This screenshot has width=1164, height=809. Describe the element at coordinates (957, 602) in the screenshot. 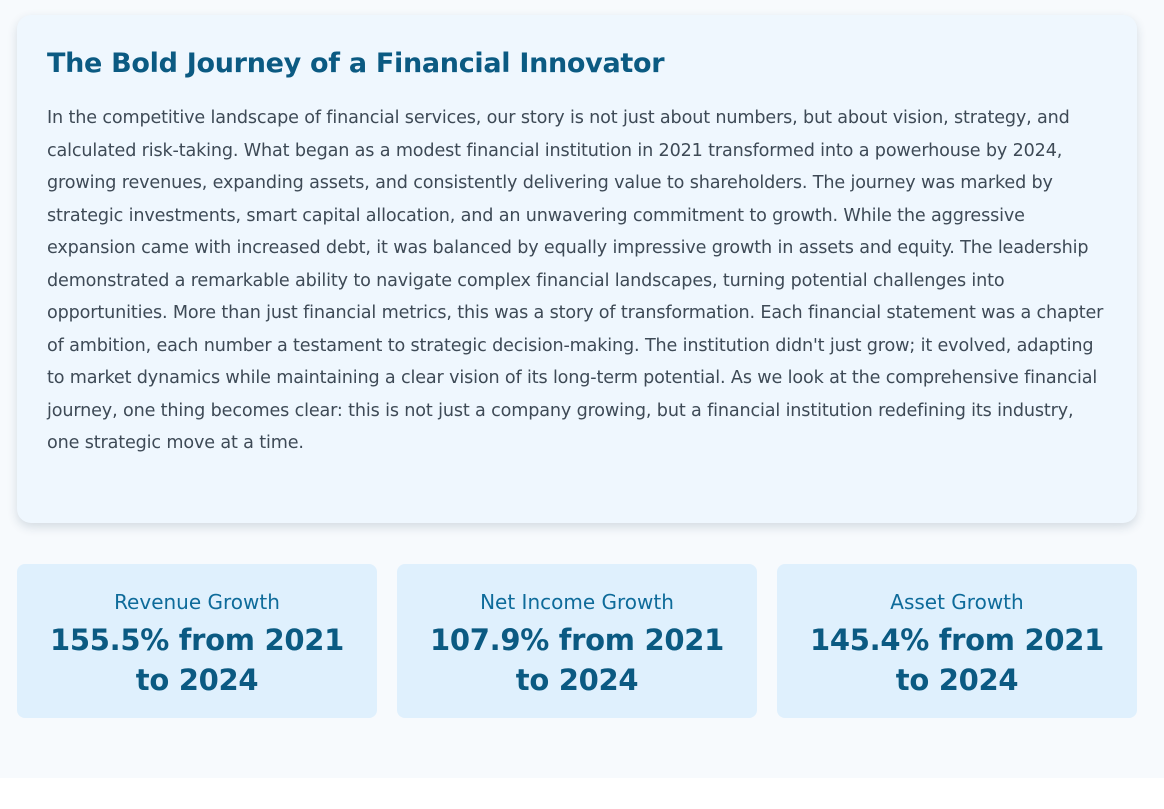

I see `stat-label: Asset Growth` at that location.